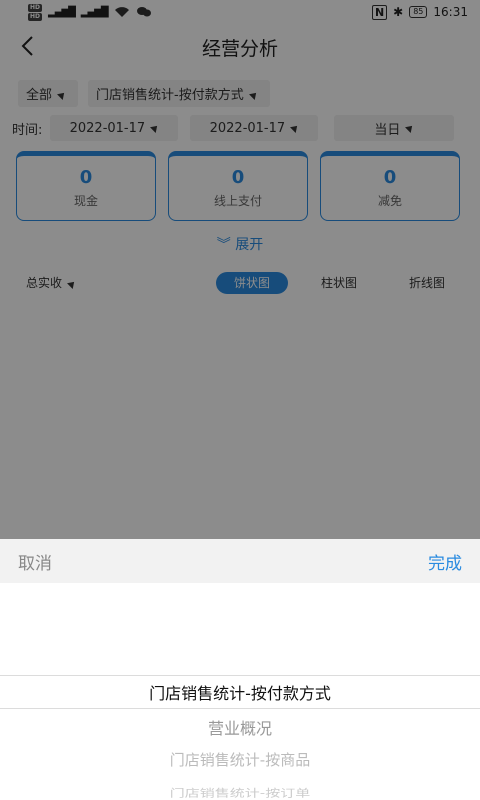 Image resolution: width=480 pixels, height=800 pixels. I want to click on selection-line-bottom, so click(240, 708).